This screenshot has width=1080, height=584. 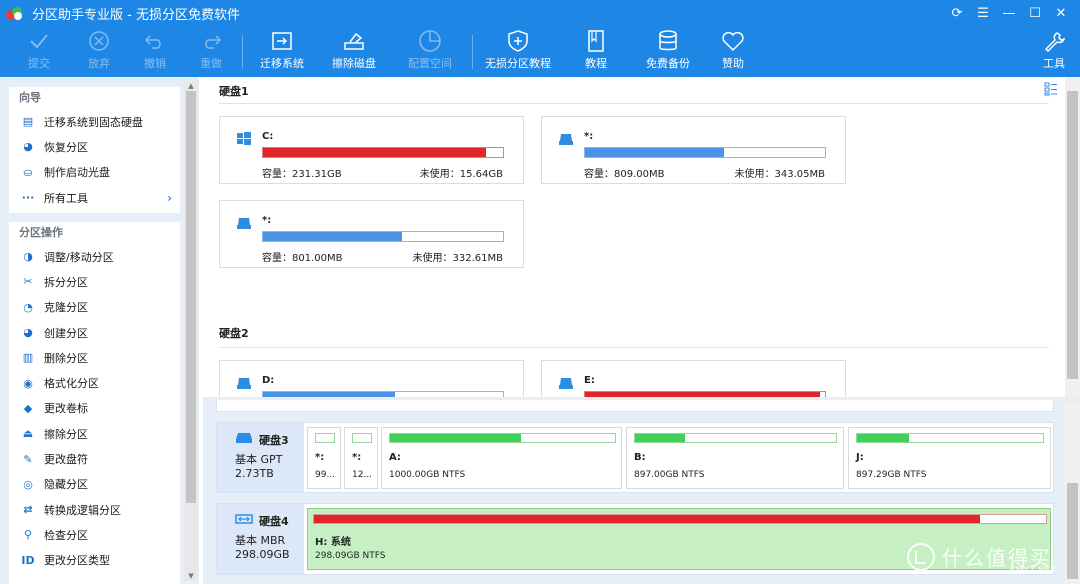 I want to click on watermark: 什么值得买 SMYZ.NET, so click(x=991, y=560).